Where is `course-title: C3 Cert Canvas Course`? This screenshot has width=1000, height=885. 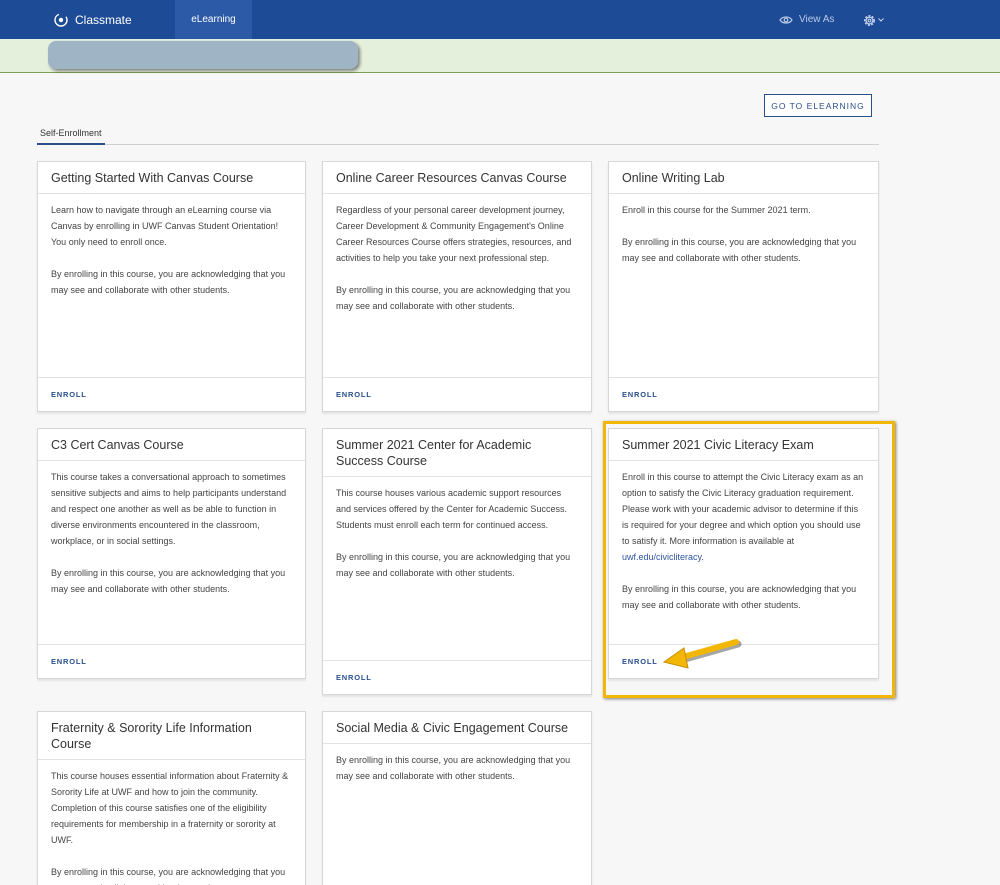
course-title: C3 Cert Canvas Course is located at coordinates (171, 445).